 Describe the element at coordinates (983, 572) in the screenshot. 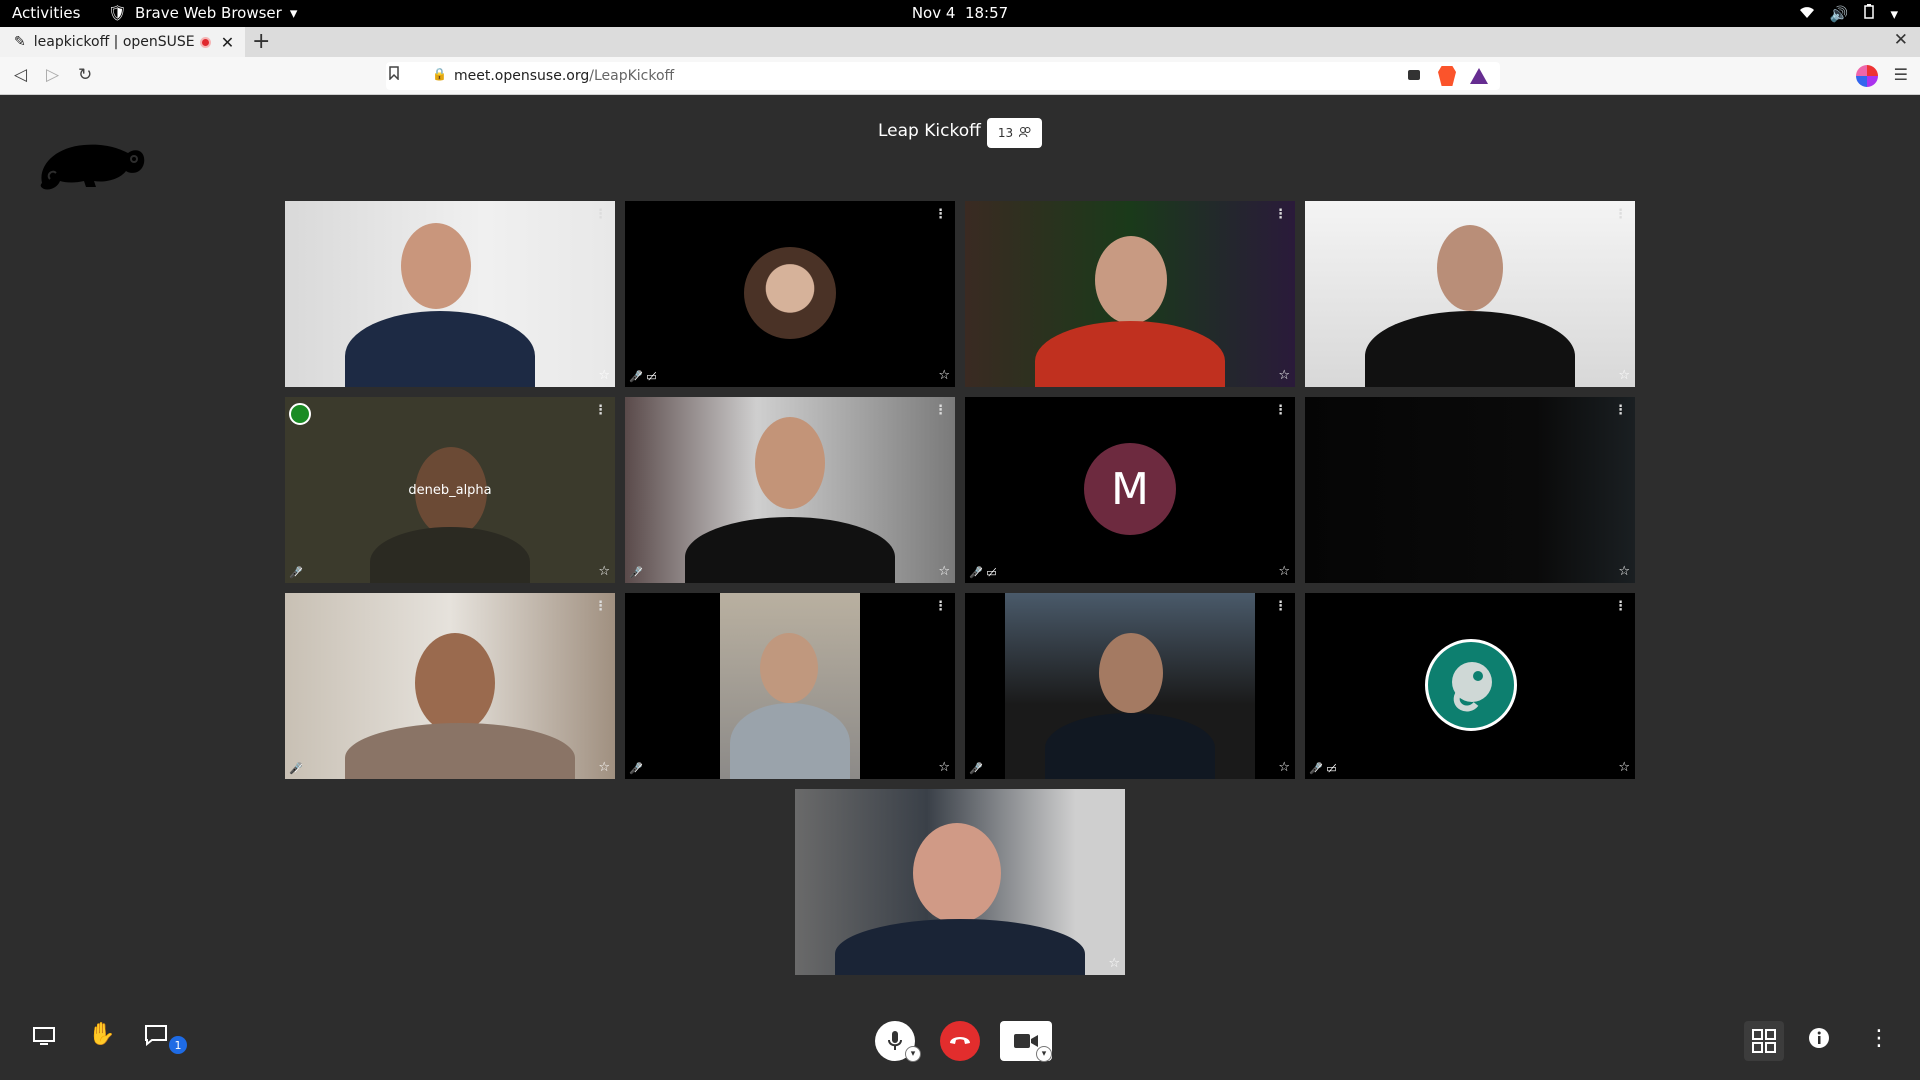

I see `mic-muted-camera-off-icon: 🎤̸ ▭̸` at that location.